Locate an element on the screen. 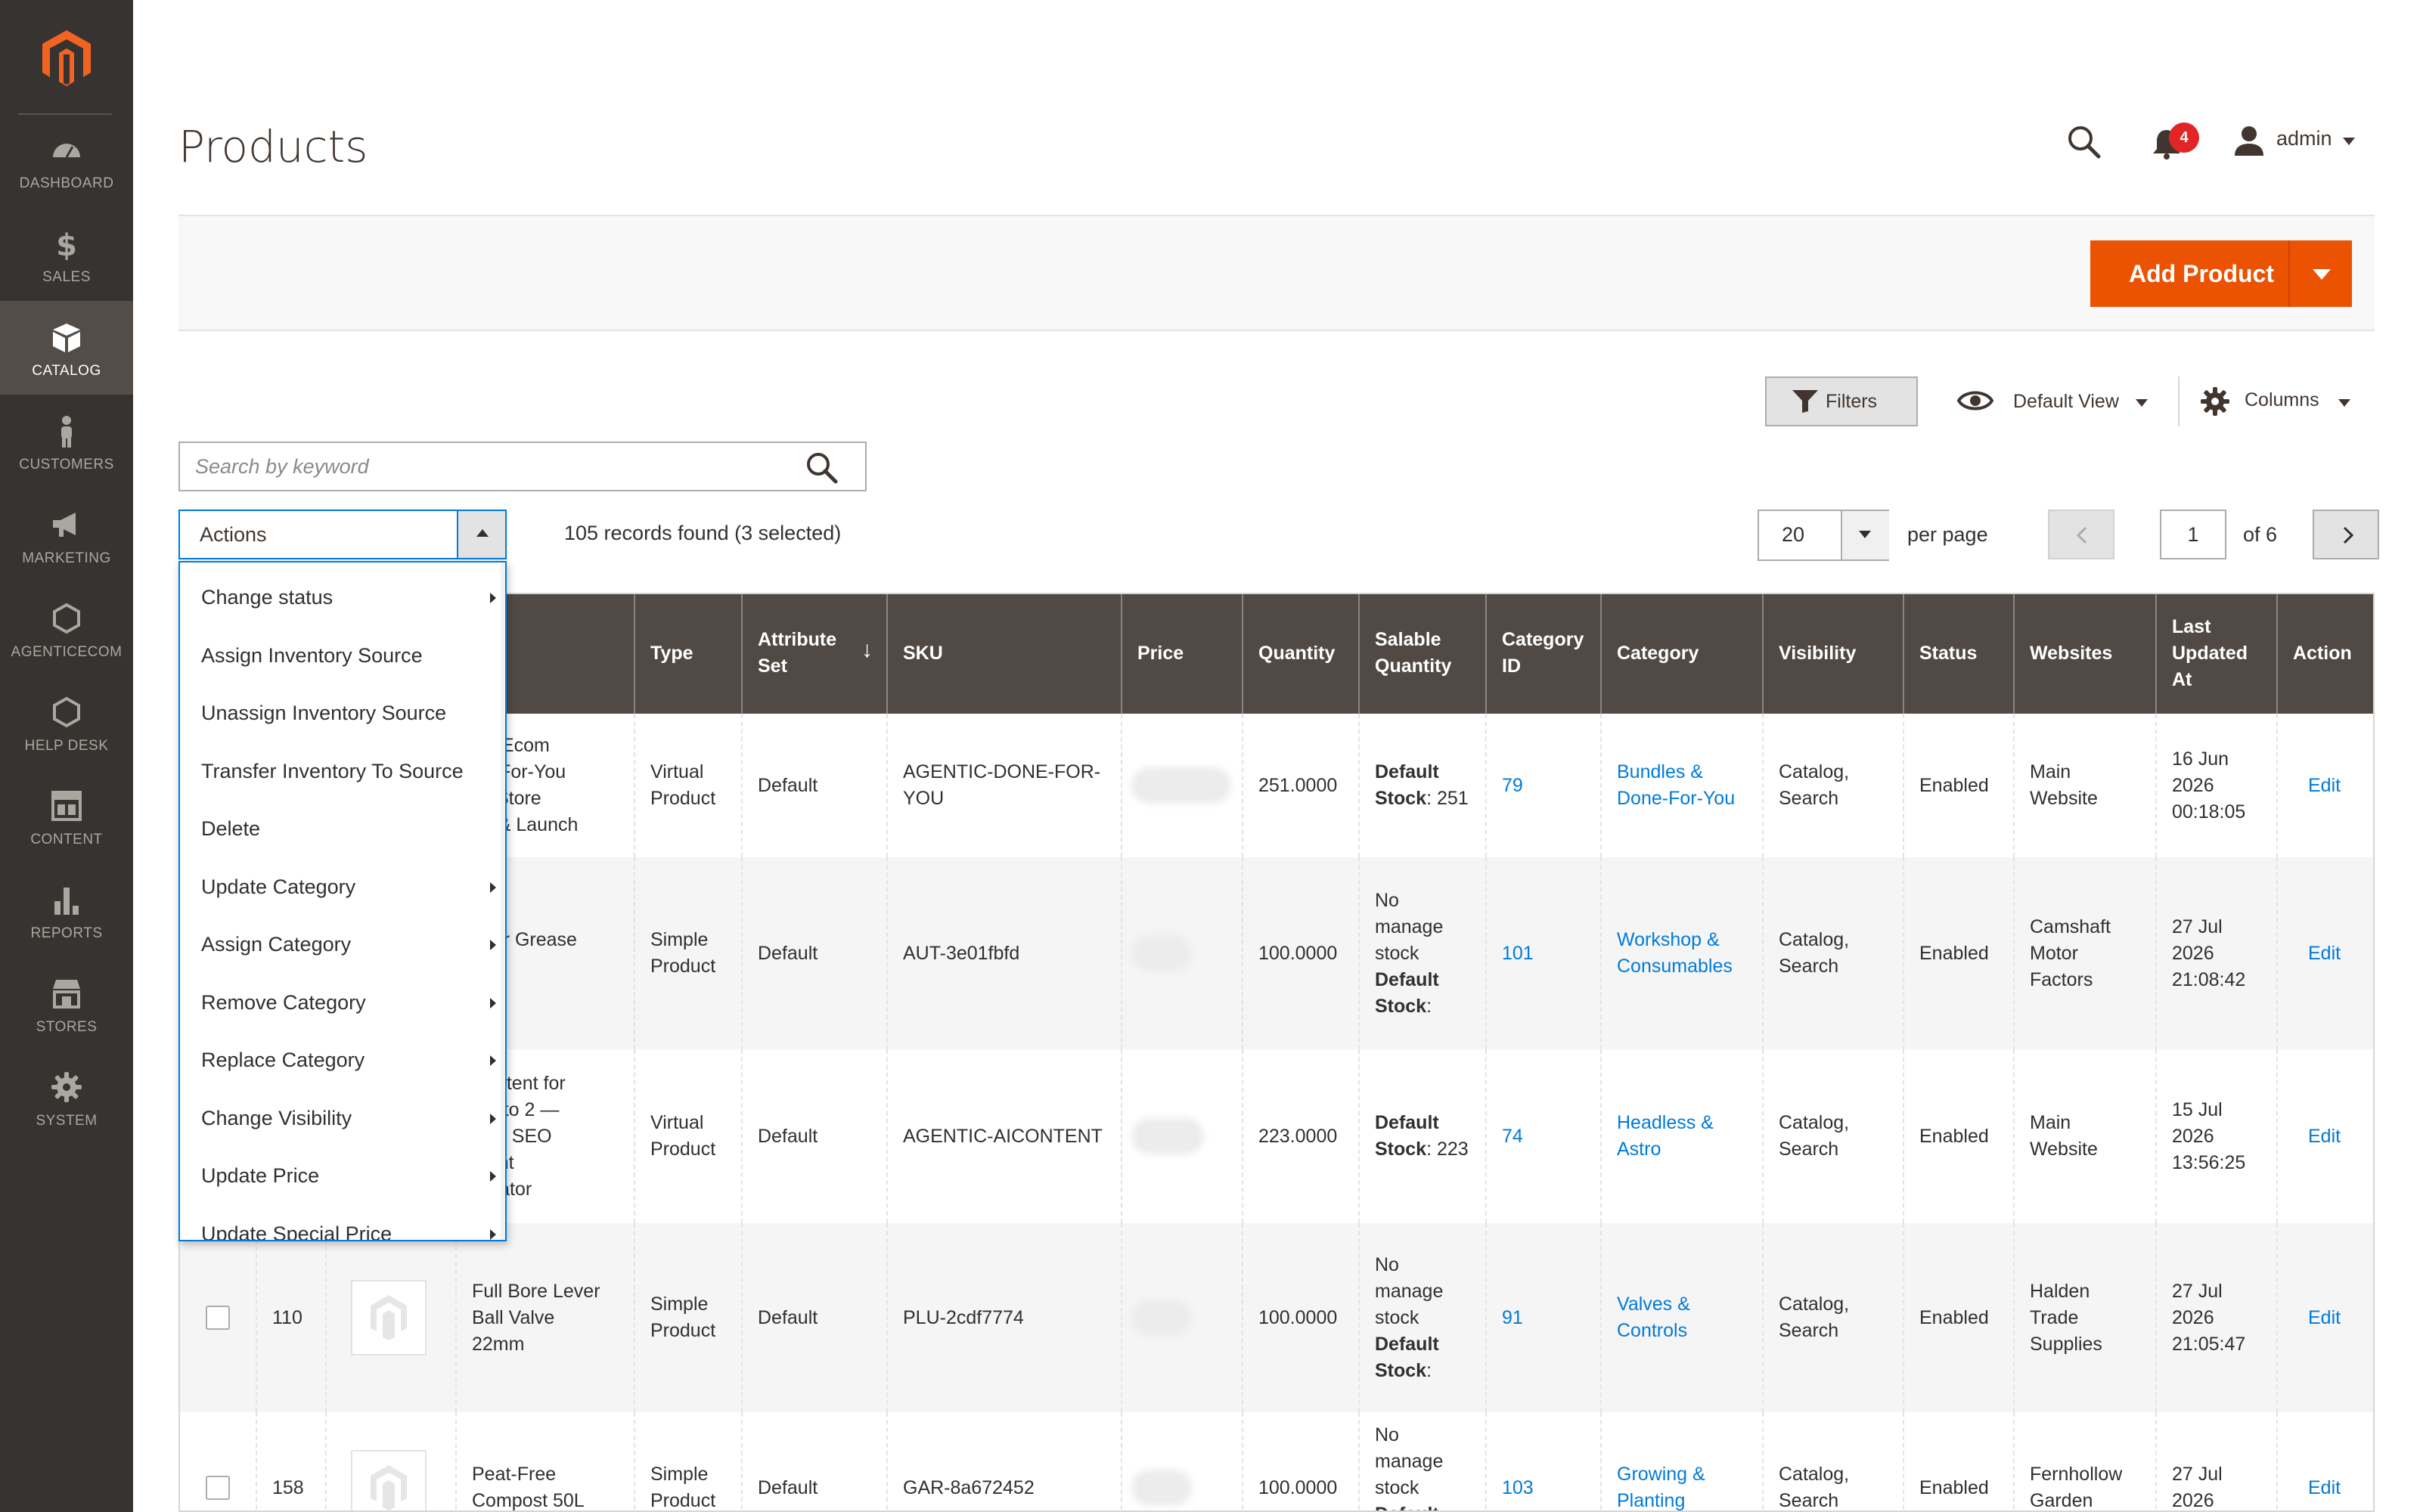  menu-item-update-price: Update Price is located at coordinates (342, 1175).